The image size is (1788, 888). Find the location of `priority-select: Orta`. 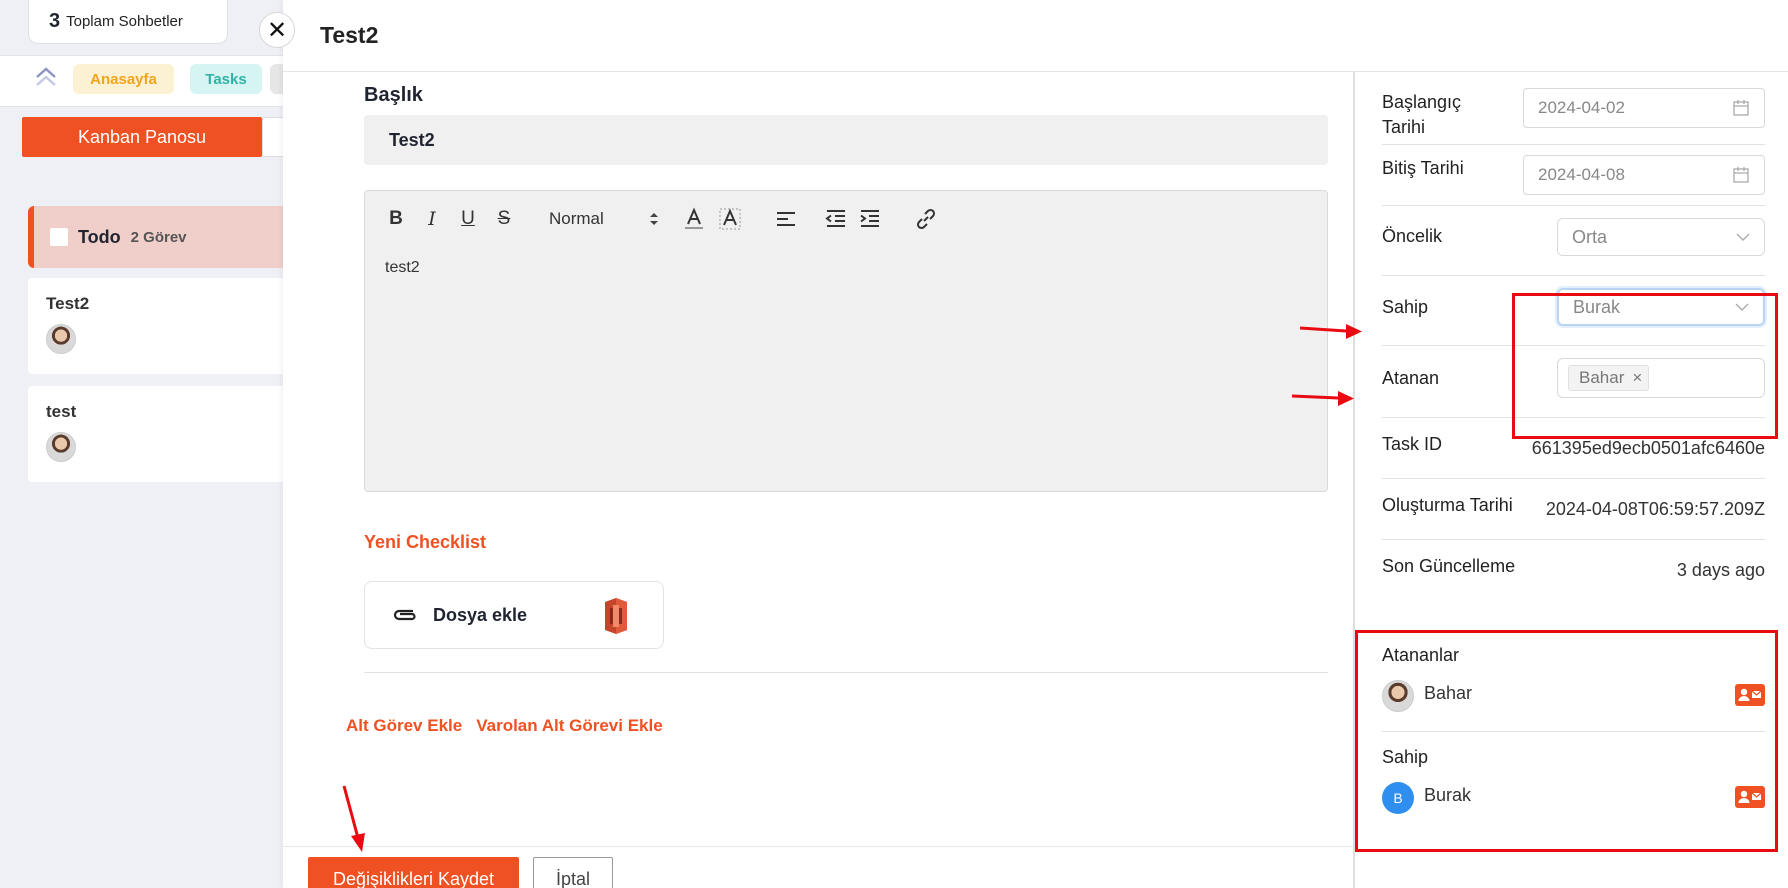

priority-select: Orta is located at coordinates (1661, 237).